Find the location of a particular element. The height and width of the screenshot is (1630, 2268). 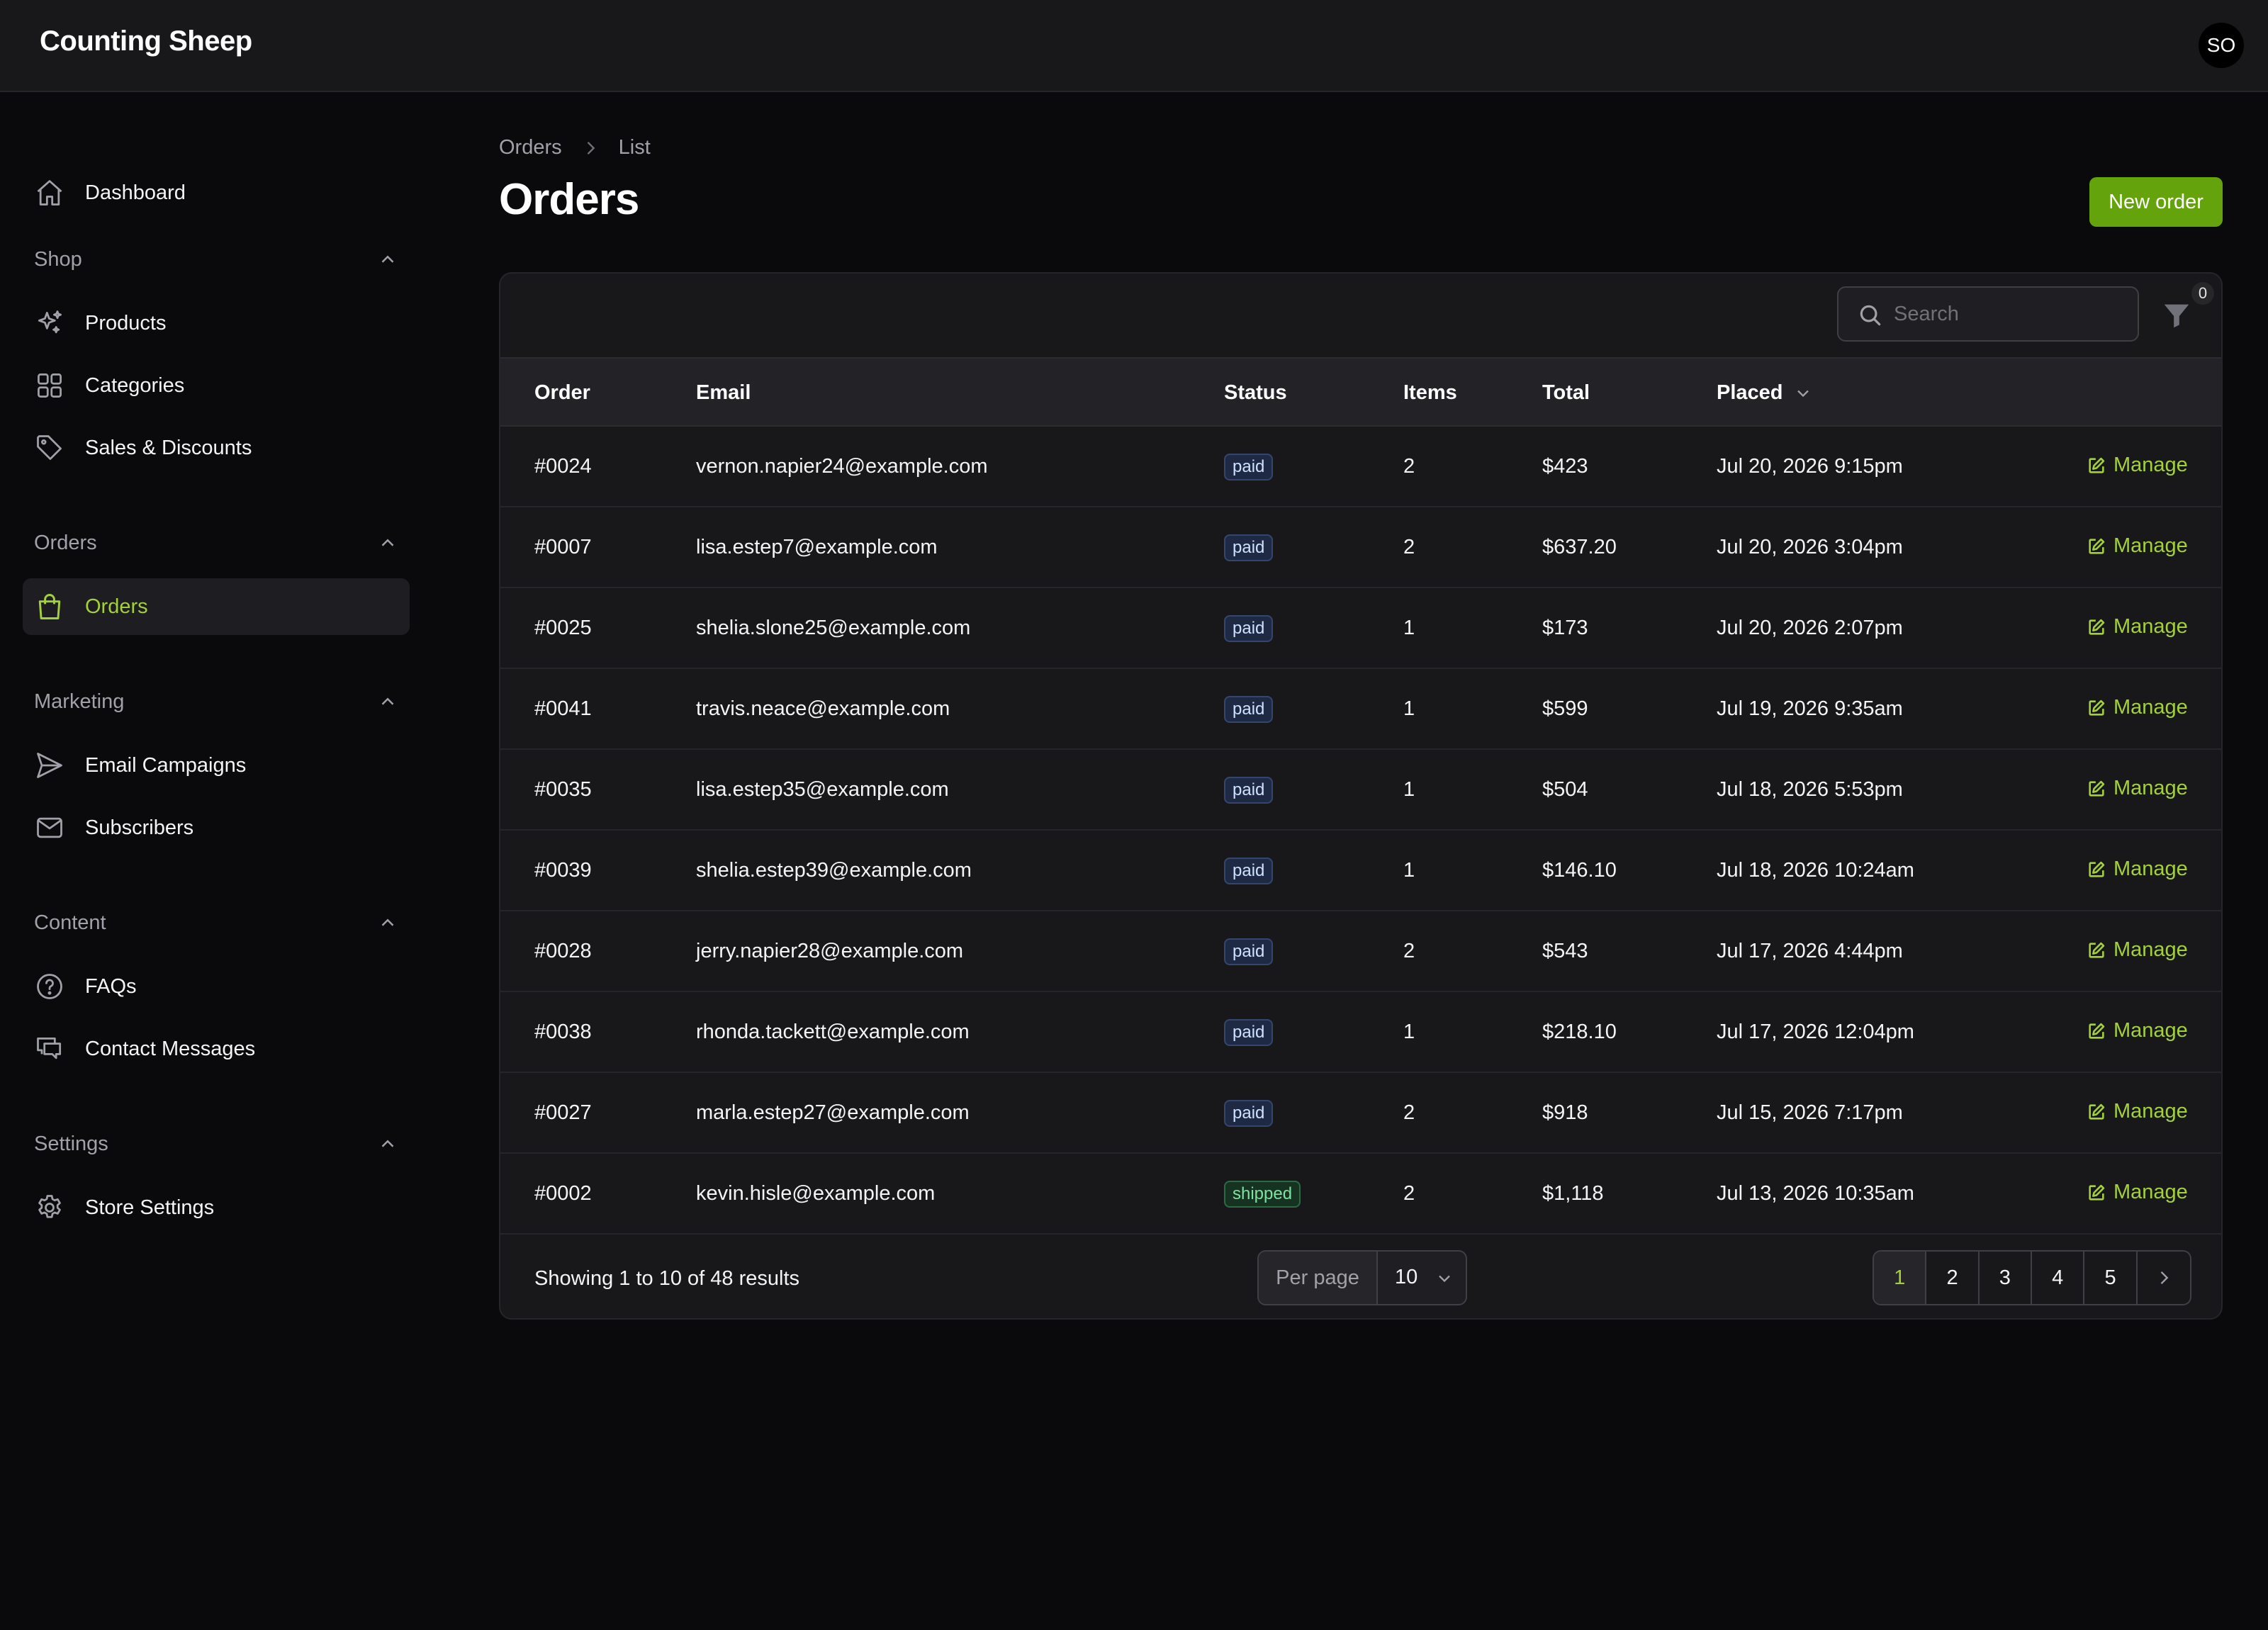

order-placed: Jul 19, 2026 9:35am is located at coordinates (1810, 709).